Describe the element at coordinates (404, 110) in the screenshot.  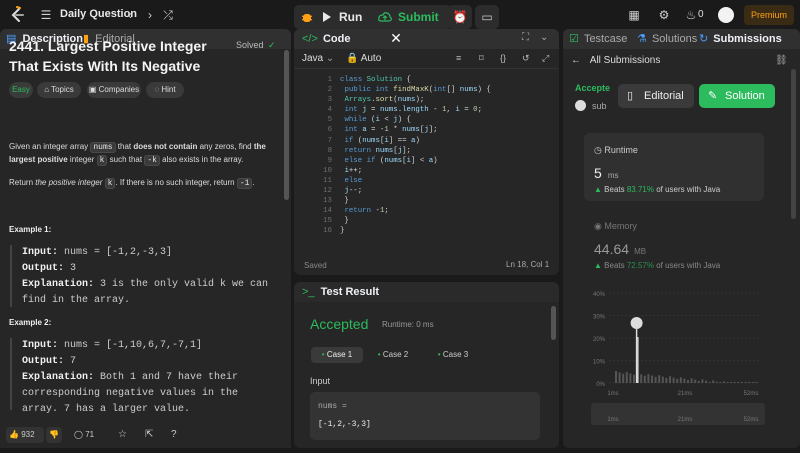
I see `code-line: 4 int j = nums.length - 1, i = 0;` at that location.